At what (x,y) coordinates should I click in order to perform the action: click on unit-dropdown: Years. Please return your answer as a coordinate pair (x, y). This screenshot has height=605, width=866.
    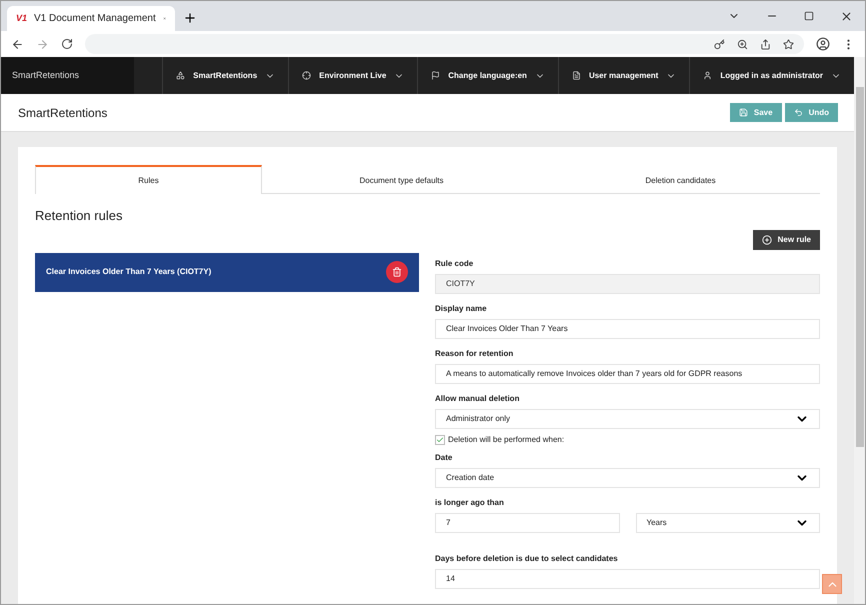
    Looking at the image, I should click on (728, 522).